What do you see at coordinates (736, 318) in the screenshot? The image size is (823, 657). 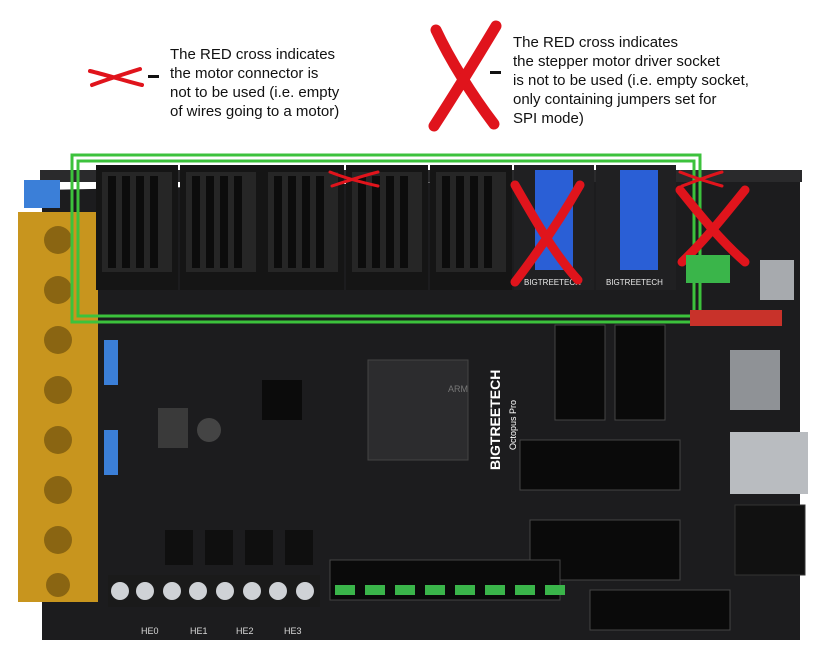 I see `red-header-strip` at bounding box center [736, 318].